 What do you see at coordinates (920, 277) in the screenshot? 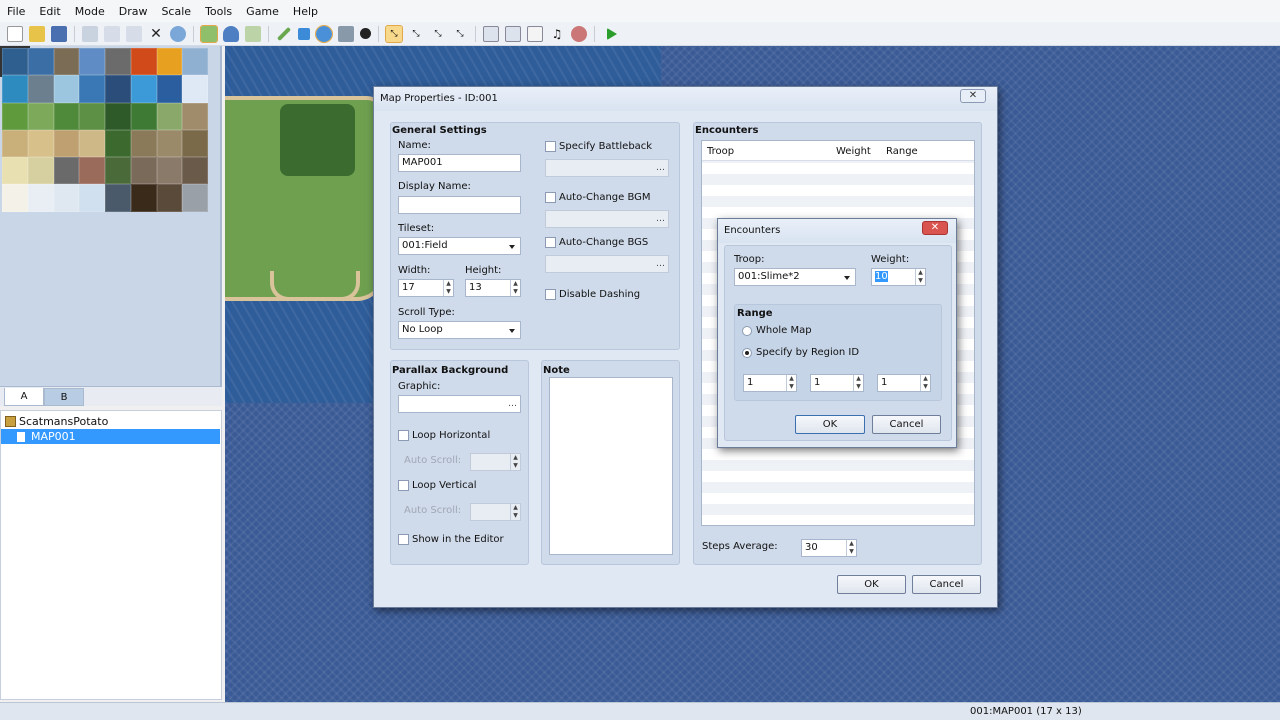
I see `weight-spin-arrows: ▲ ▼` at bounding box center [920, 277].